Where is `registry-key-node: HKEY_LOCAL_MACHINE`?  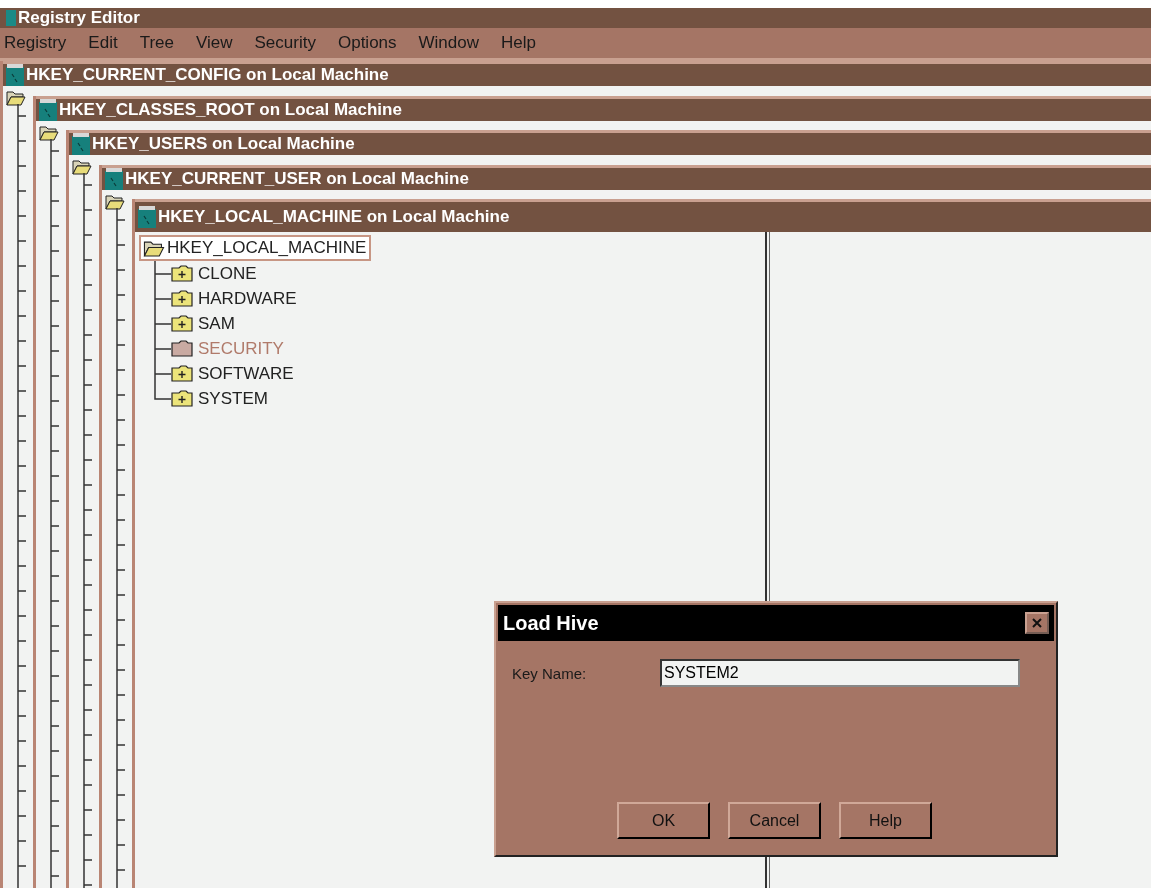 registry-key-node: HKEY_LOCAL_MACHINE is located at coordinates (255, 248).